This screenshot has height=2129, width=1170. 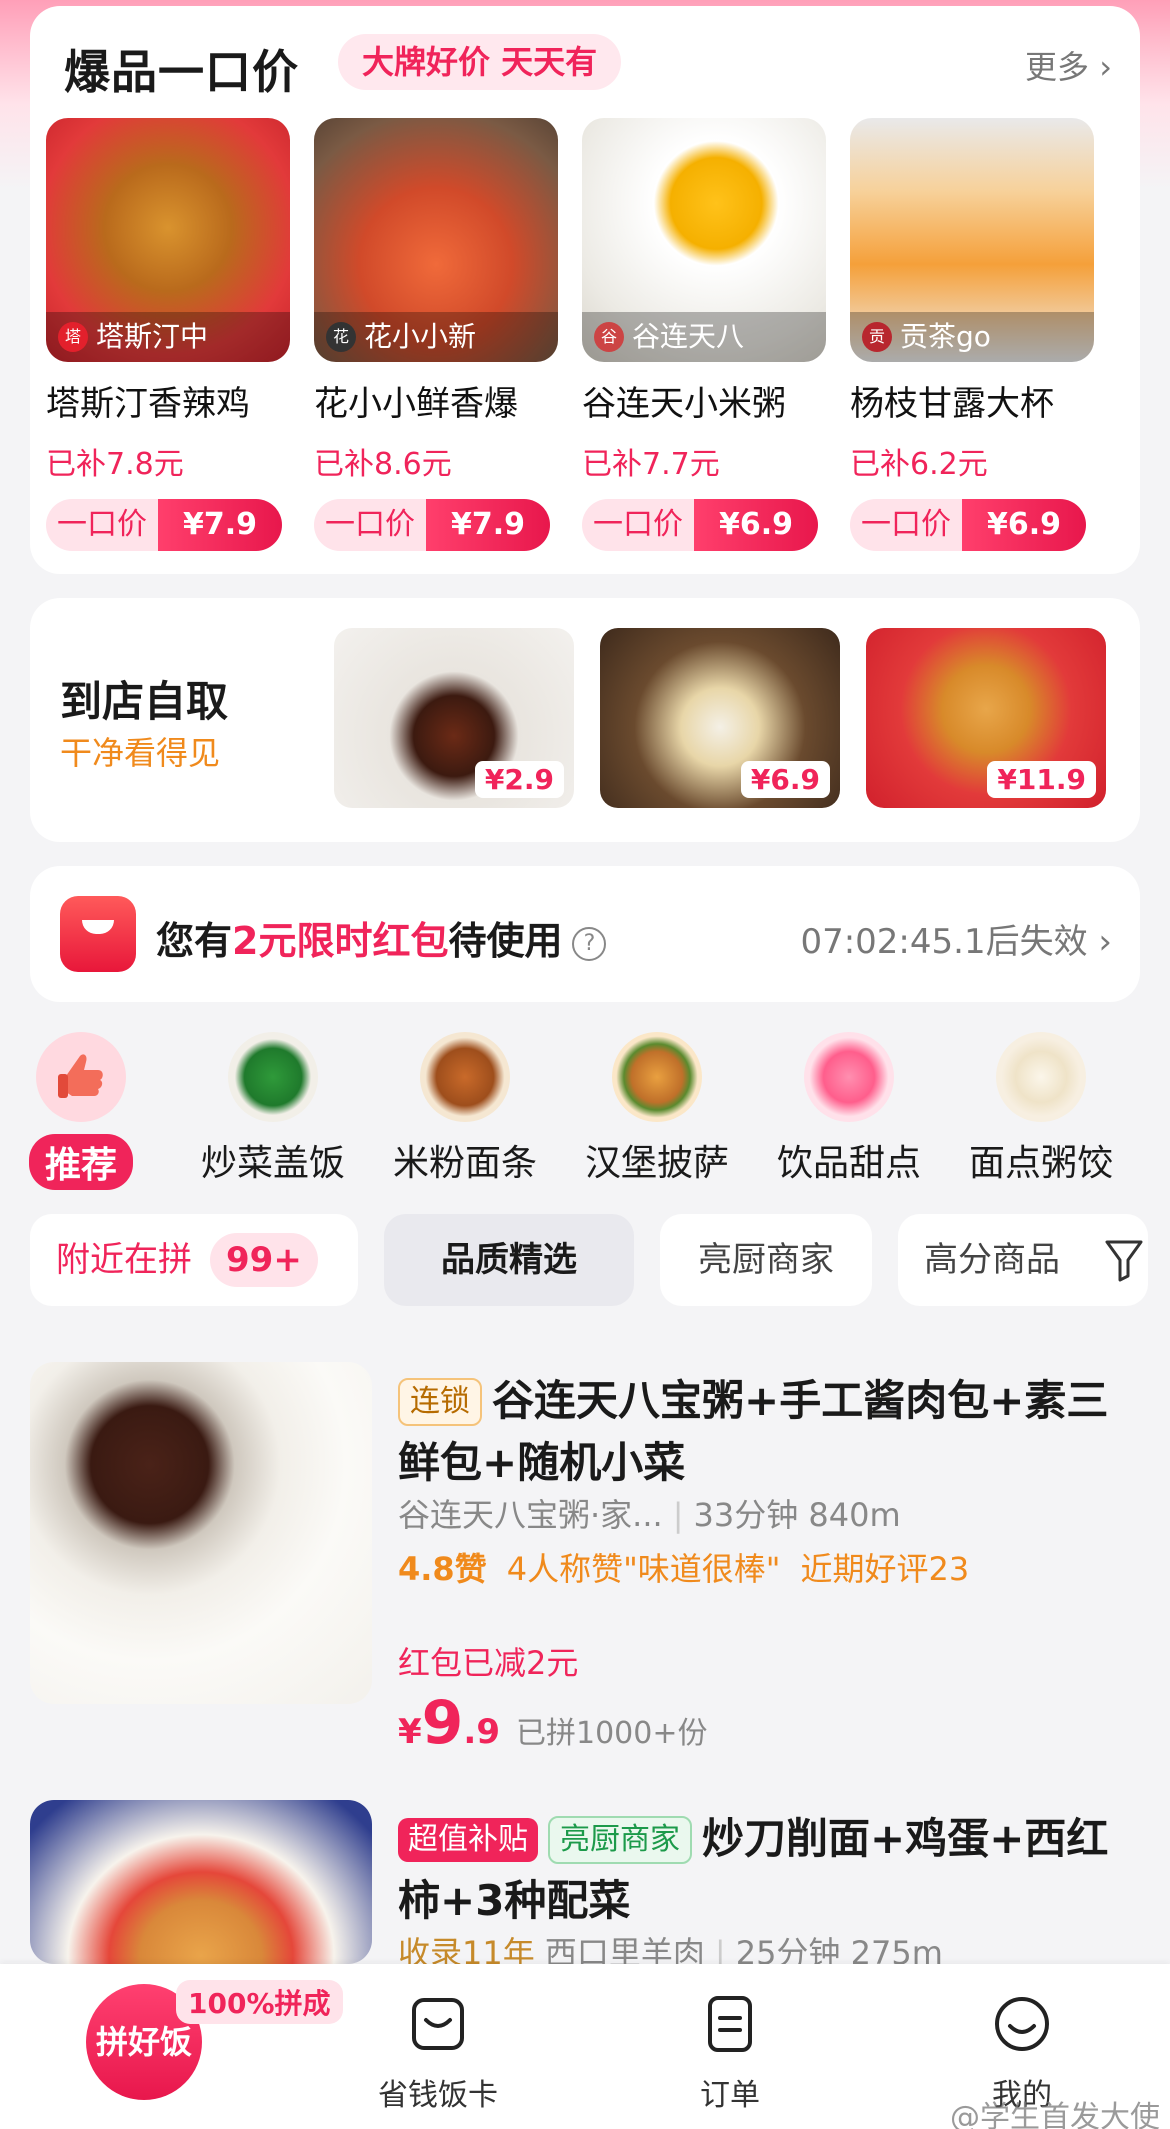 I want to click on category-burger: 汉堡披萨, so click(x=657, y=1109).